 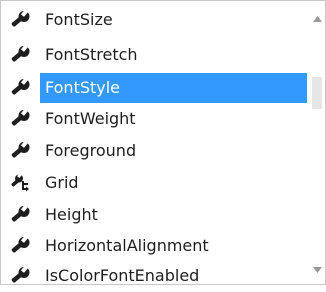 What do you see at coordinates (71, 214) in the screenshot?
I see `list-item-label: Height` at bounding box center [71, 214].